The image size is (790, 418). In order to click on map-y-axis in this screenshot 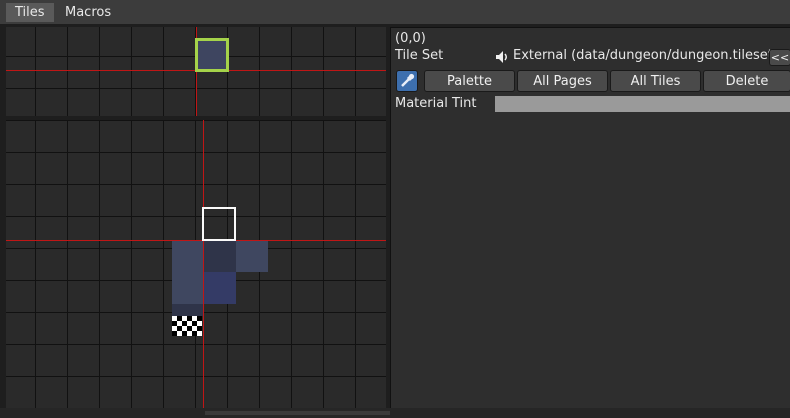, I will do `click(203, 264)`.